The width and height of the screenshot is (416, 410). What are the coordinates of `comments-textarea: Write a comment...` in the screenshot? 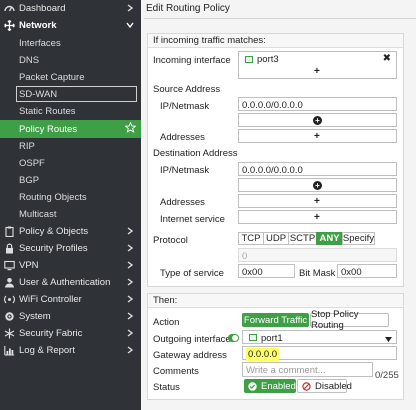 It's located at (307, 369).